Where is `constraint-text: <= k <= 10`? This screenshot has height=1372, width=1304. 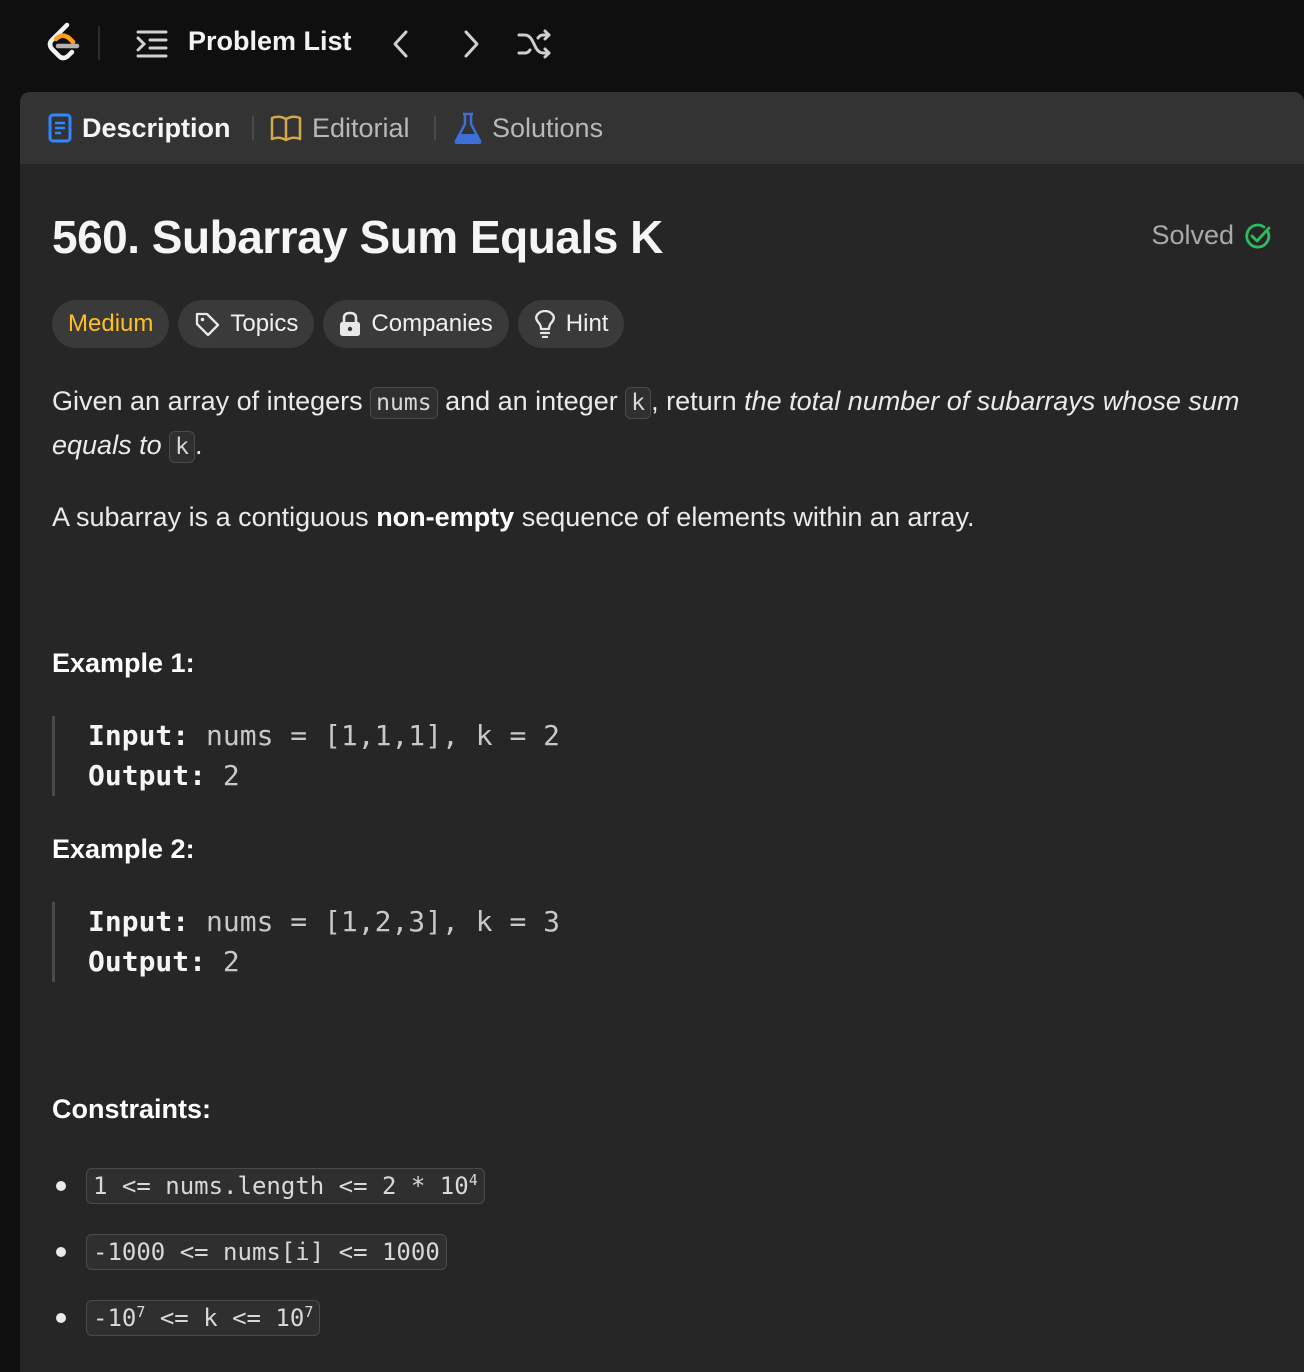
constraint-text: <= k <= 10 is located at coordinates (225, 1318).